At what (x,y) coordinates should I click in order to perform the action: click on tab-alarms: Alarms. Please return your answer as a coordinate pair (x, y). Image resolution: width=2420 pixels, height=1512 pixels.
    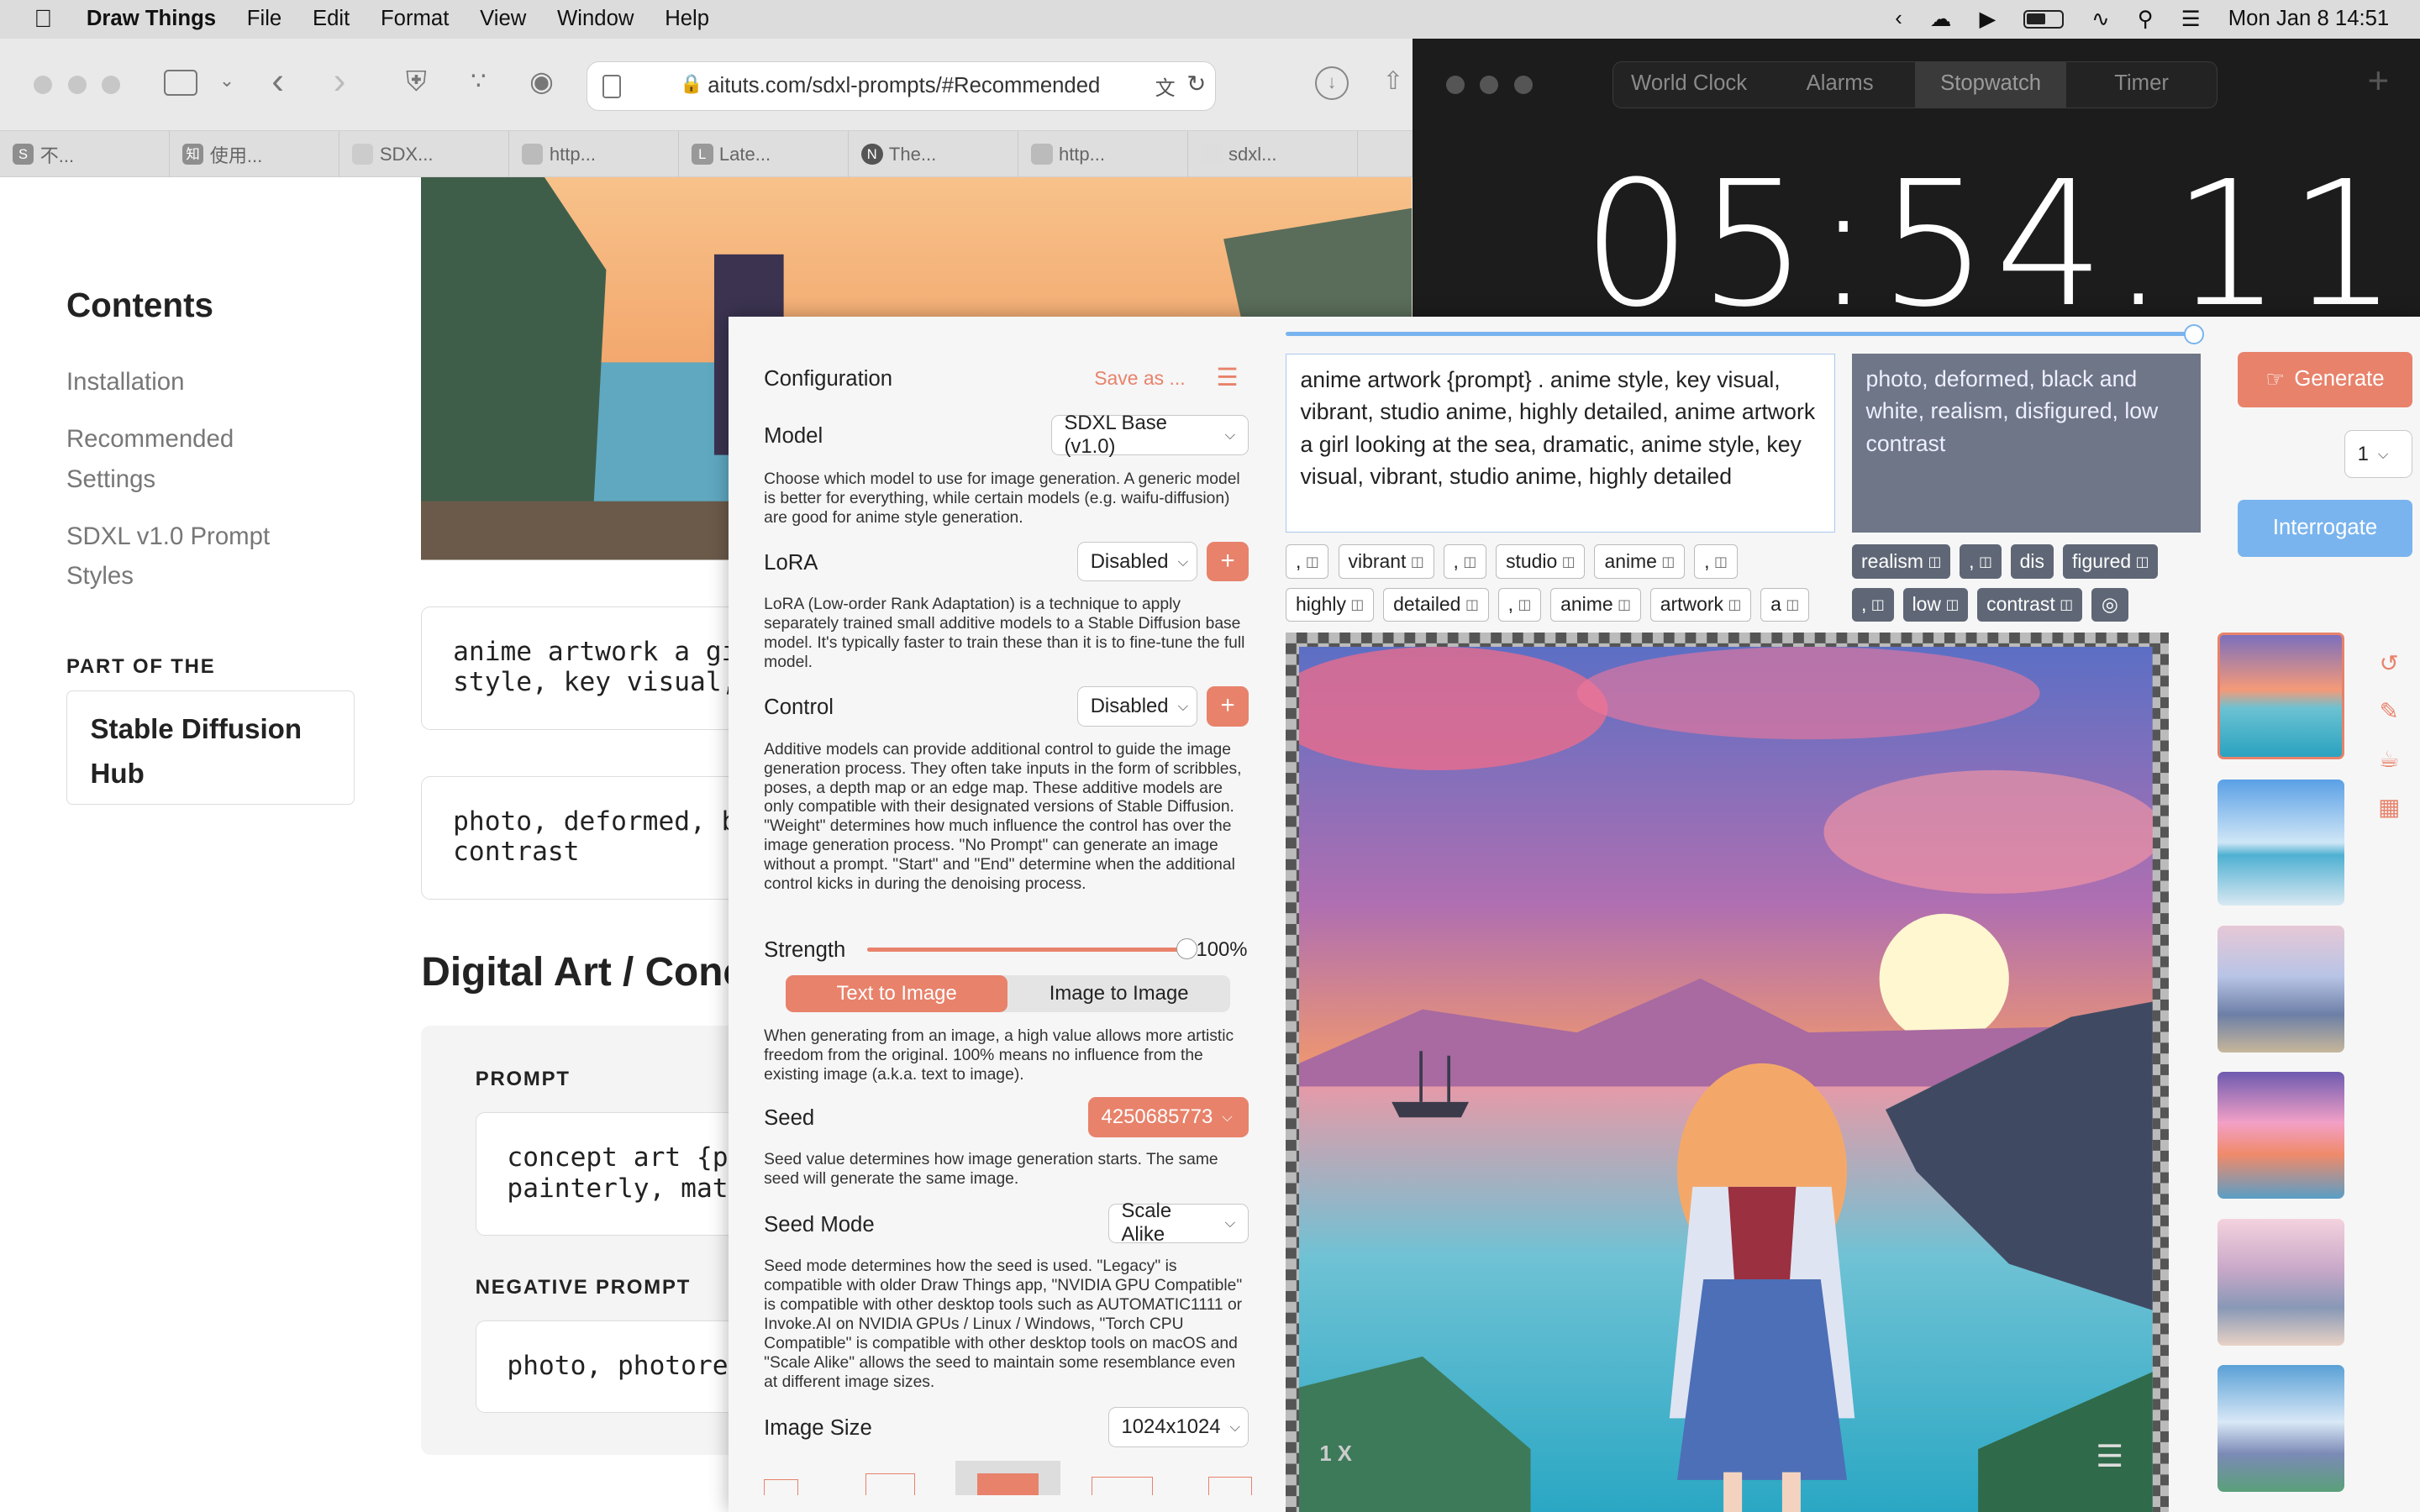
    Looking at the image, I should click on (1841, 84).